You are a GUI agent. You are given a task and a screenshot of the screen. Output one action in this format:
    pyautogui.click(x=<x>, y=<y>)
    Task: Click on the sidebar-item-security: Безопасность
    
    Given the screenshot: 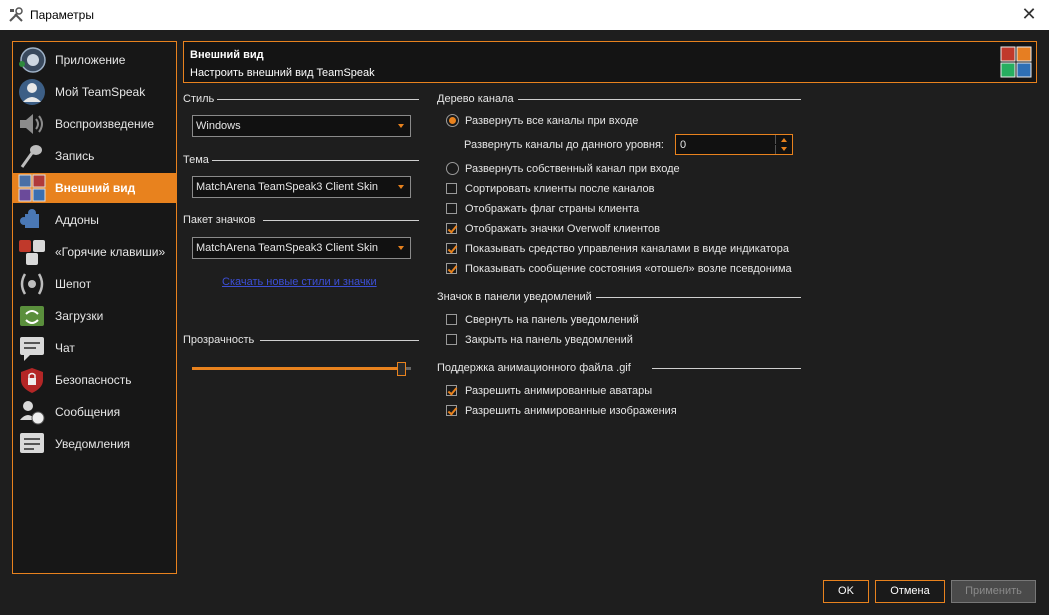 What is the action you would take?
    pyautogui.click(x=94, y=380)
    